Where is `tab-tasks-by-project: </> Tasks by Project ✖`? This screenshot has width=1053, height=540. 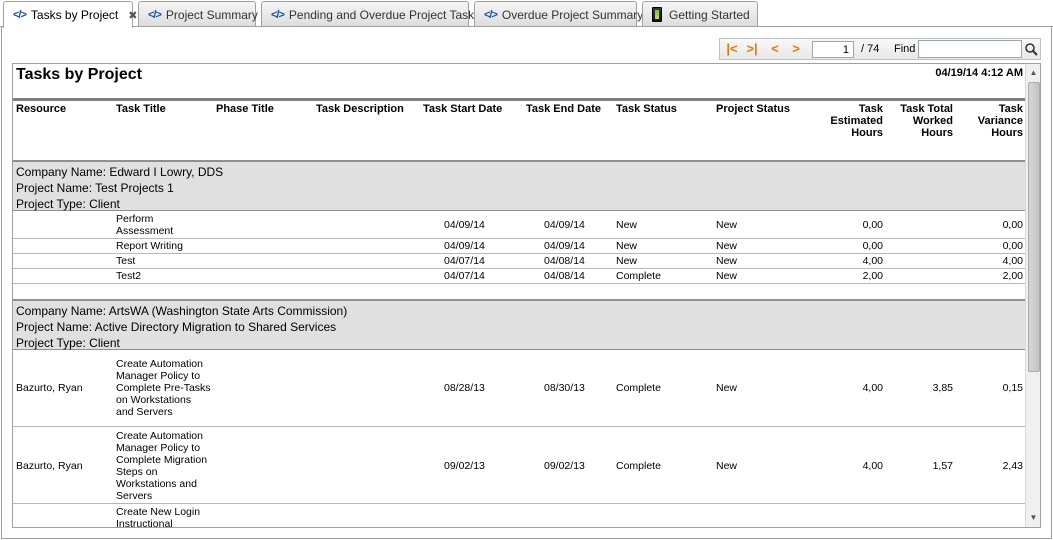
tab-tasks-by-project: </> Tasks by Project ✖ is located at coordinates (70, 14).